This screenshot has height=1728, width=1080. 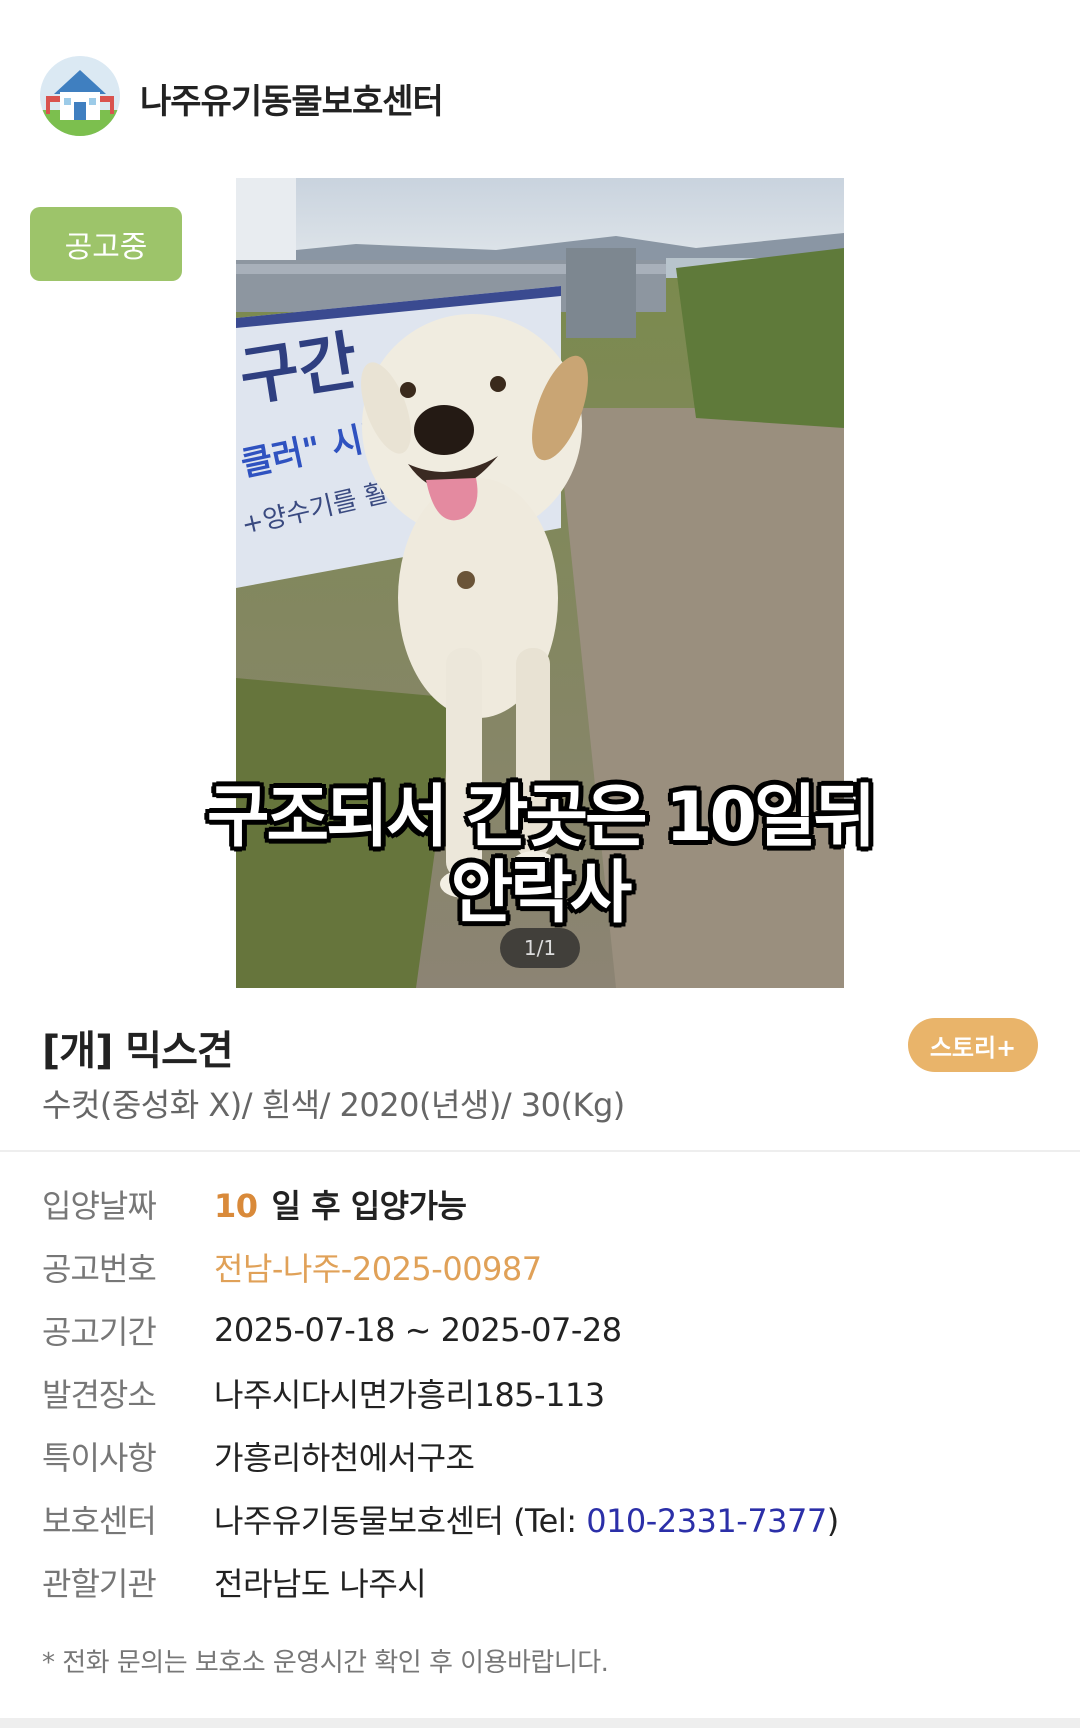 I want to click on notice-period-label: 공고기간, so click(x=99, y=1332).